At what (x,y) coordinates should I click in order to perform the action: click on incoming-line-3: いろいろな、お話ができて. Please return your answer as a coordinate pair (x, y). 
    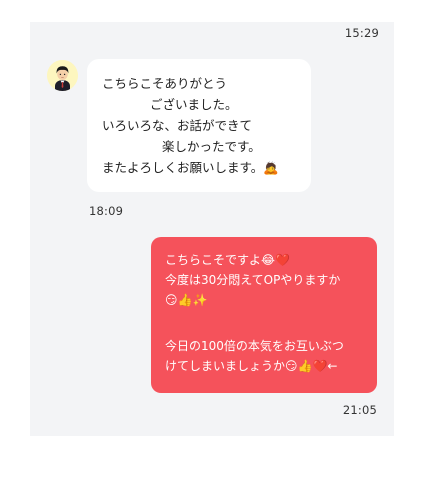
    Looking at the image, I should click on (177, 125).